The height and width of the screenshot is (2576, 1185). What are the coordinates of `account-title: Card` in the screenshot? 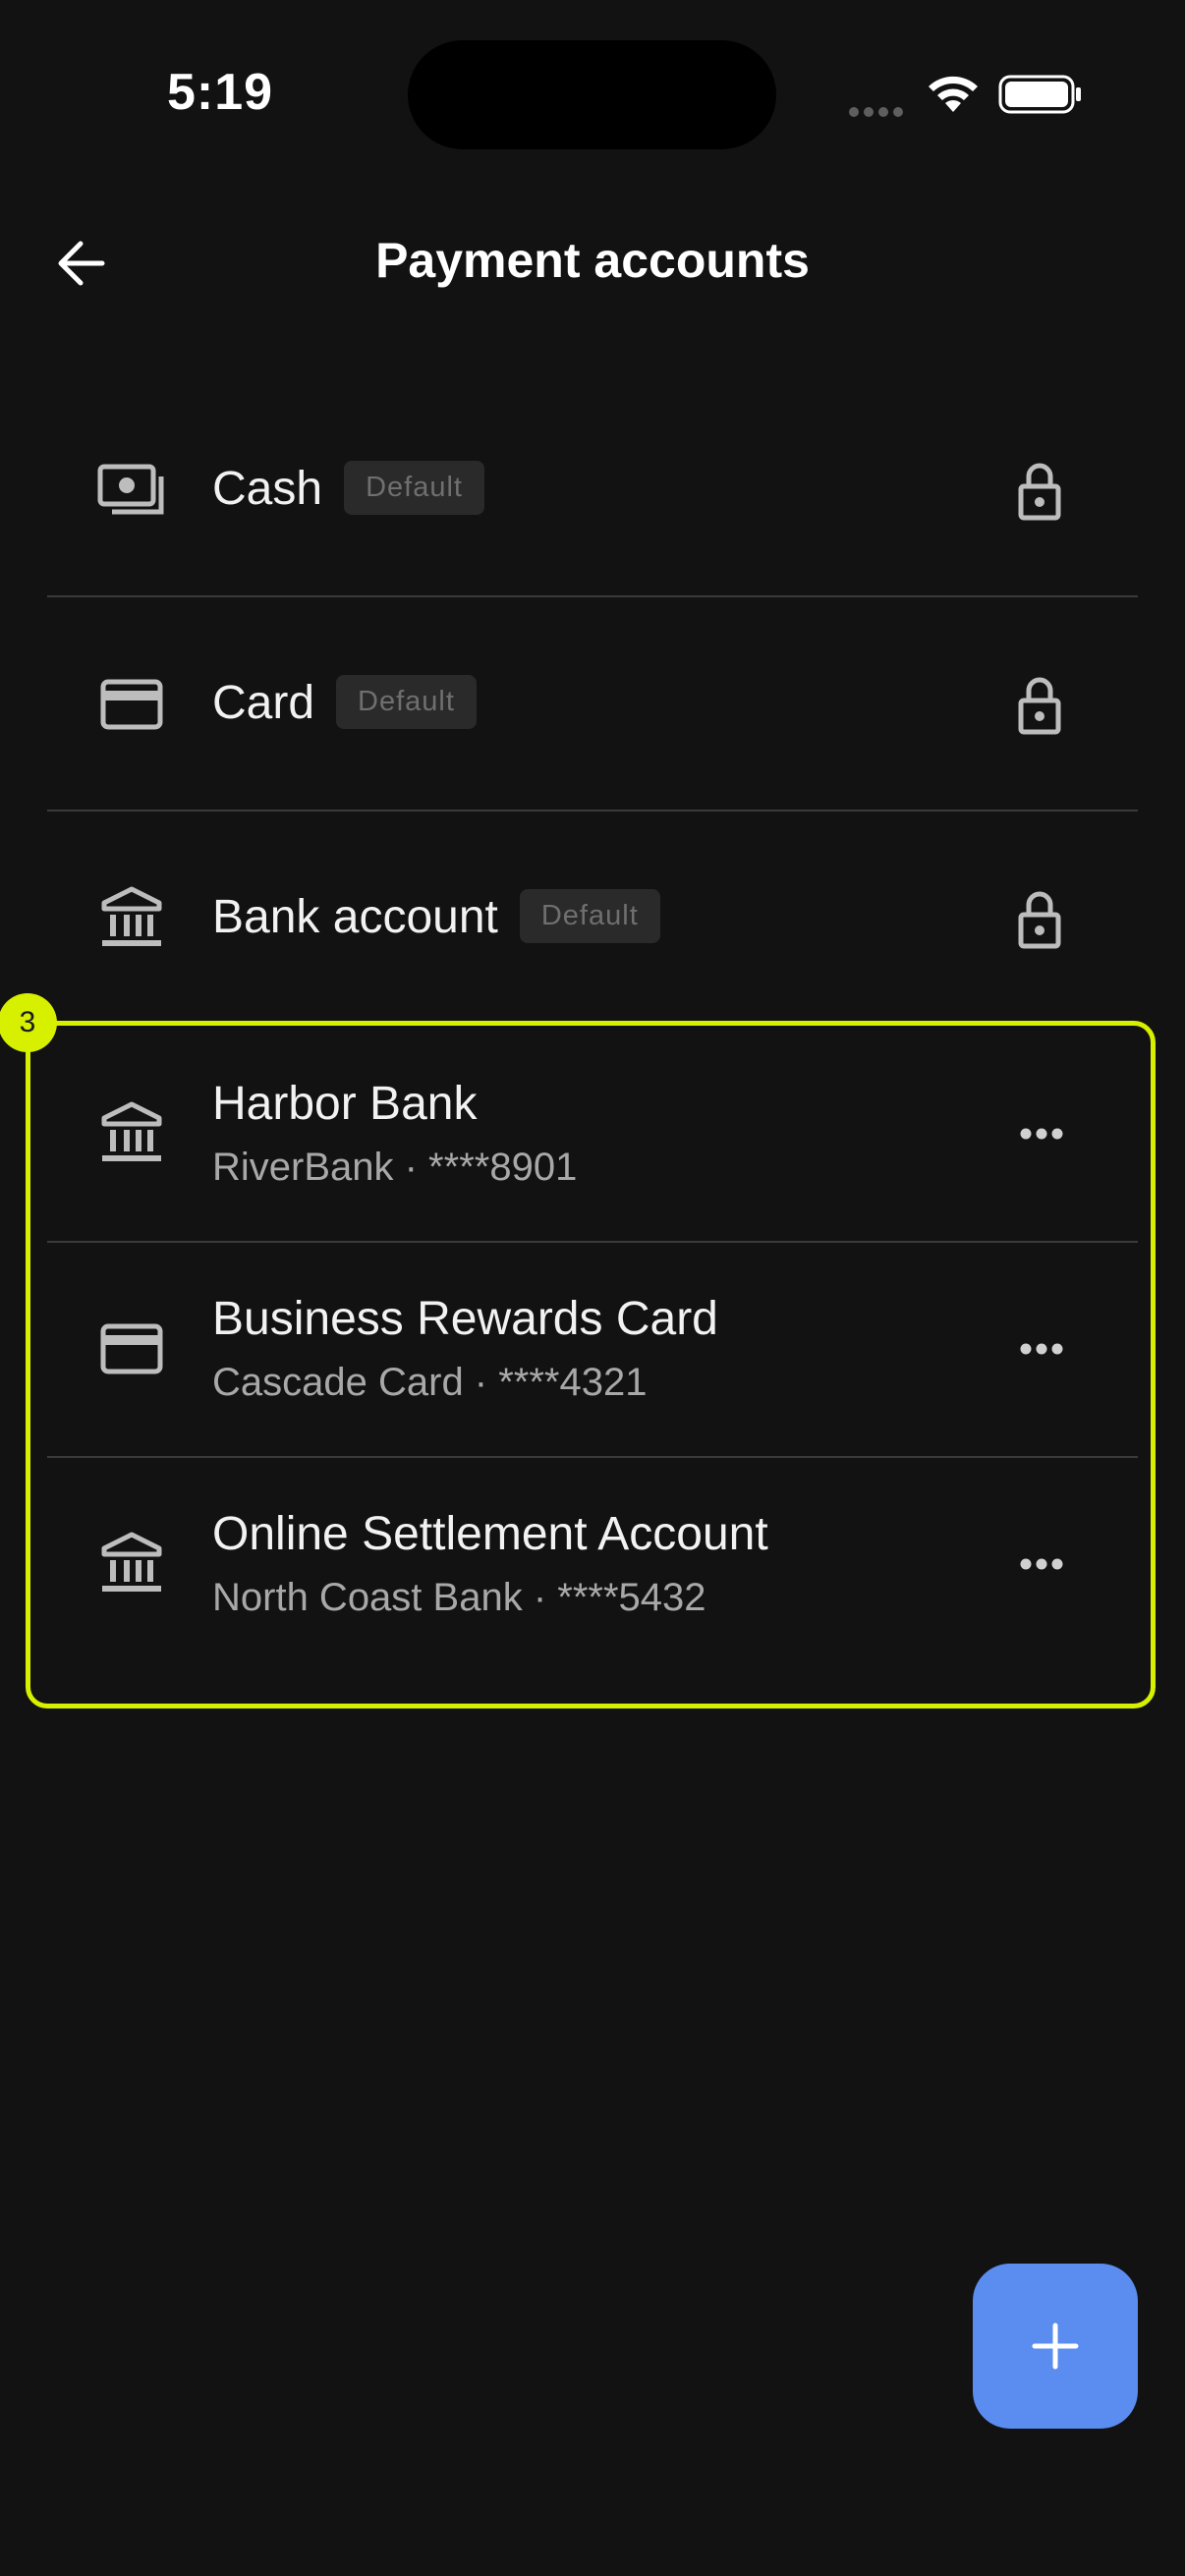 It's located at (263, 703).